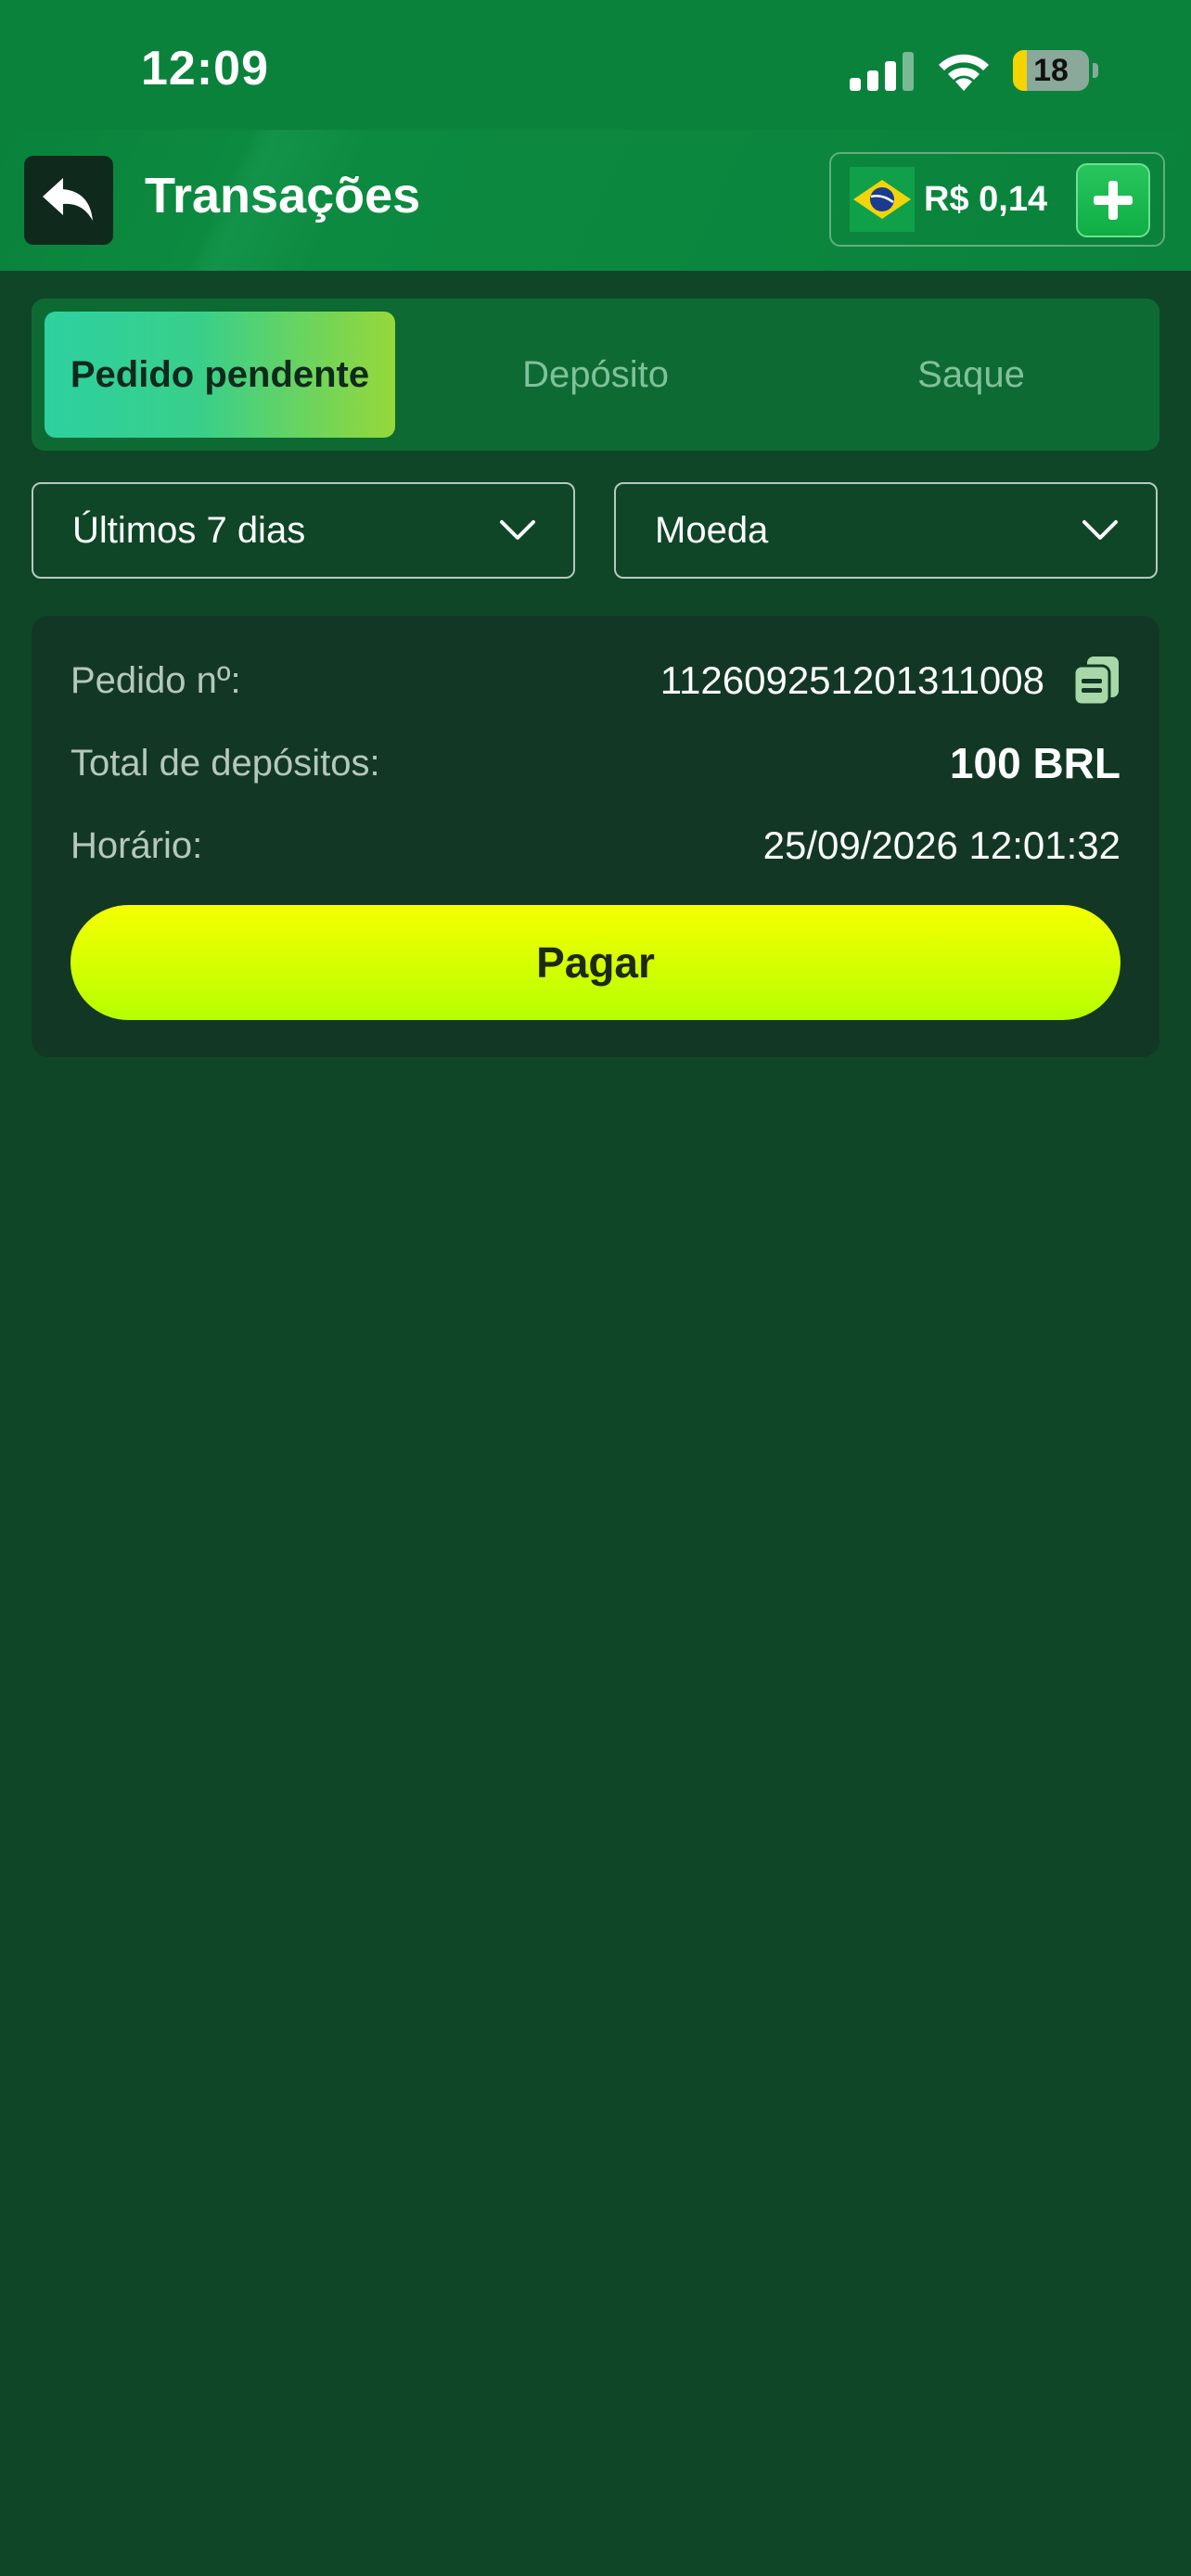  Describe the element at coordinates (882, 71) in the screenshot. I see `cellular-signal-icon` at that location.